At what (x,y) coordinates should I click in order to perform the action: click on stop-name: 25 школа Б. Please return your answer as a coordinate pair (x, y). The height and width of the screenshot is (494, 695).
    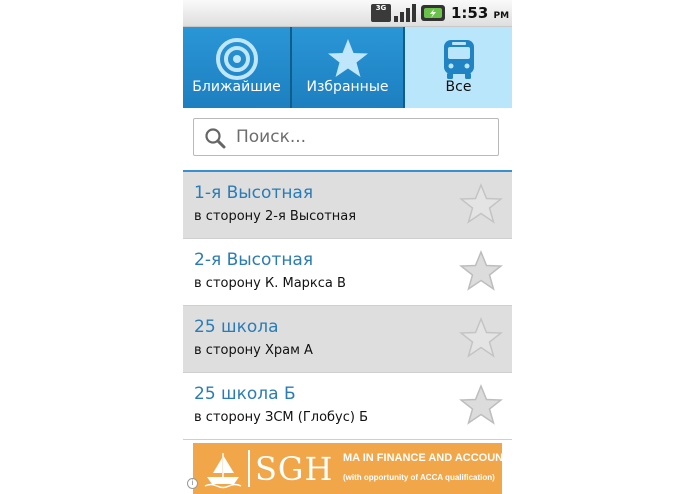
    Looking at the image, I should click on (245, 394).